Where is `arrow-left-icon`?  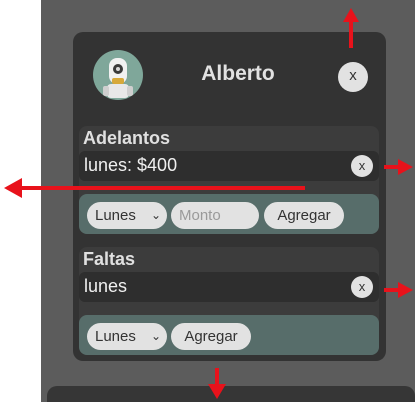
arrow-left-icon is located at coordinates (154, 188).